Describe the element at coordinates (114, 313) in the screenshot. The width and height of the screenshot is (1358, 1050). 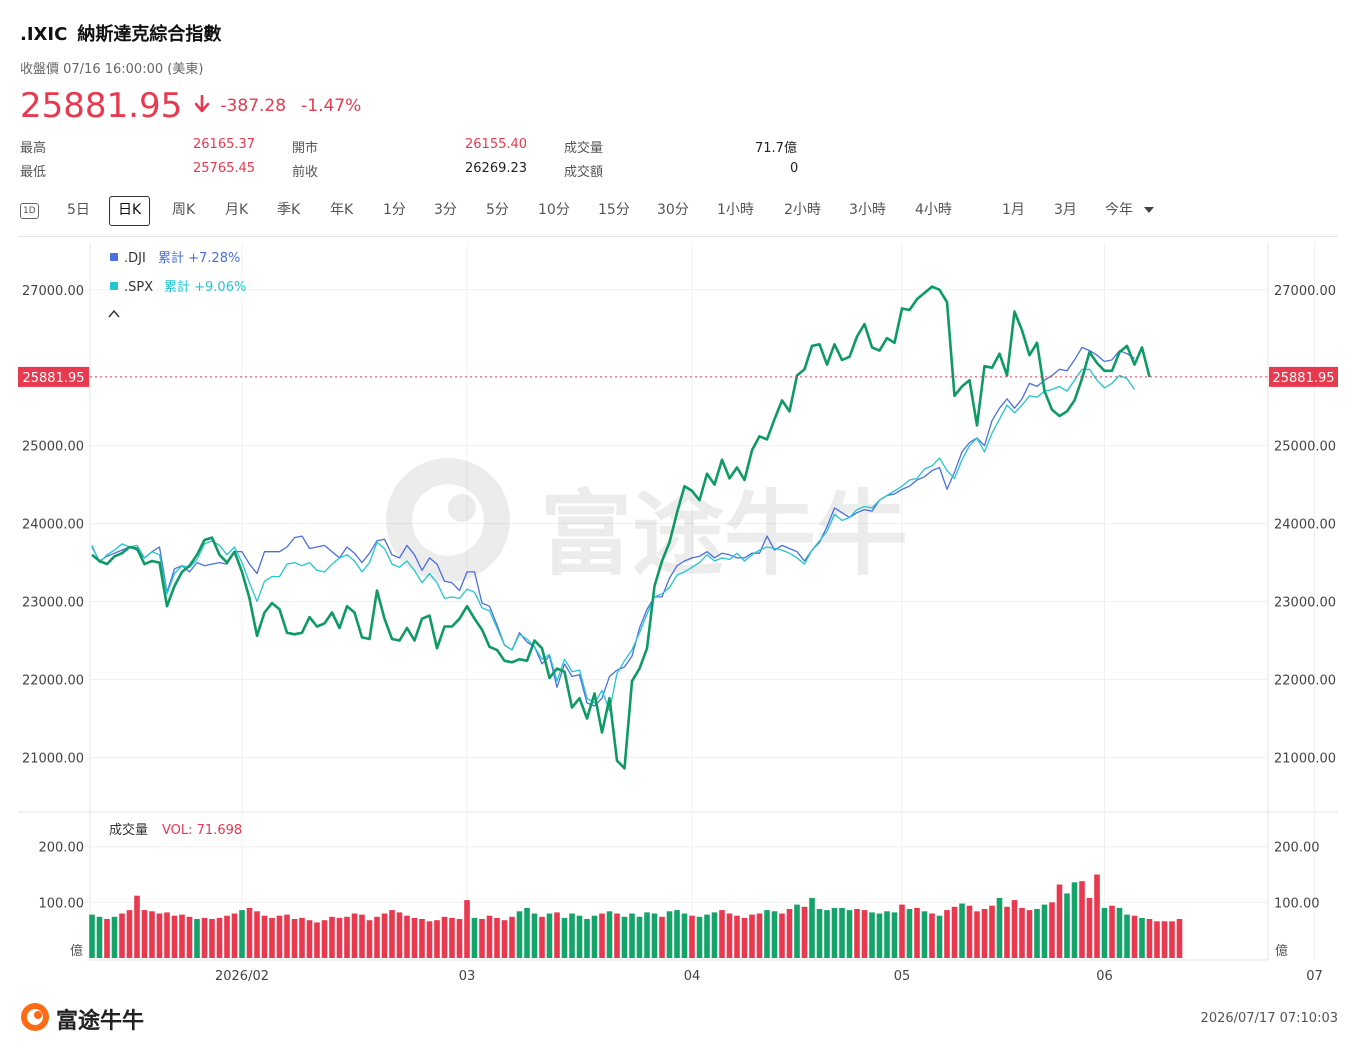
I see `collapse-icon` at that location.